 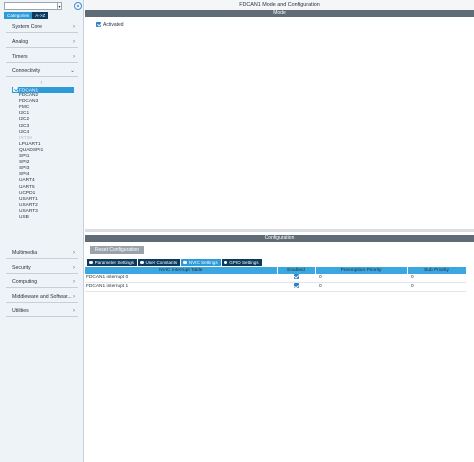 I want to click on tab-nvic-settings: NVIC Settings, so click(x=201, y=262).